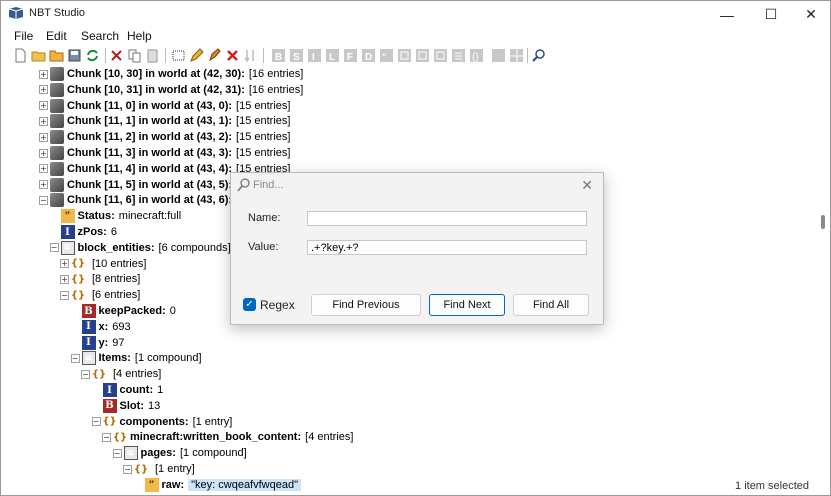  Describe the element at coordinates (551, 305) in the screenshot. I see `find-all-button: Find All` at that location.